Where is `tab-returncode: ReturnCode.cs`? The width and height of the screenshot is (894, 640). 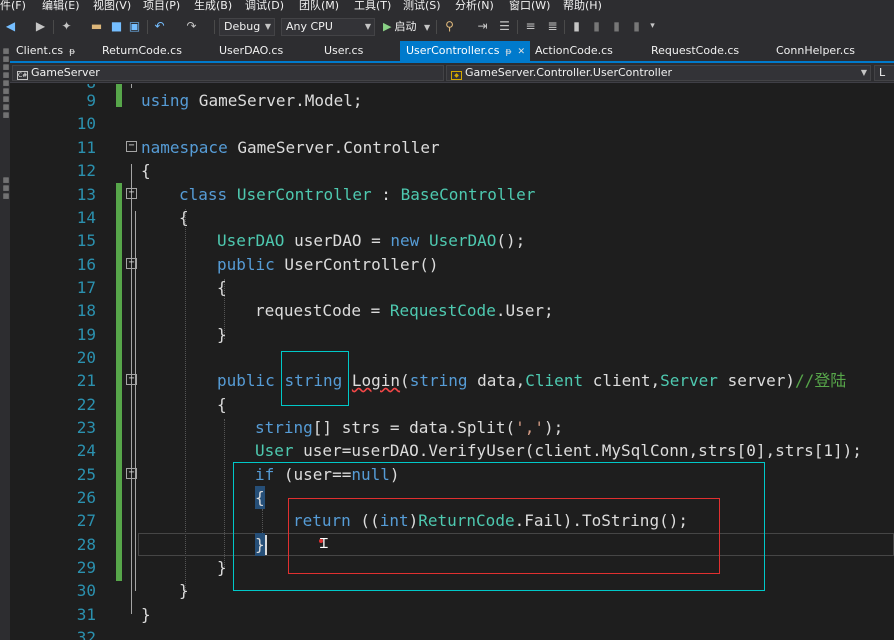 tab-returncode: ReturnCode.cs is located at coordinates (142, 51).